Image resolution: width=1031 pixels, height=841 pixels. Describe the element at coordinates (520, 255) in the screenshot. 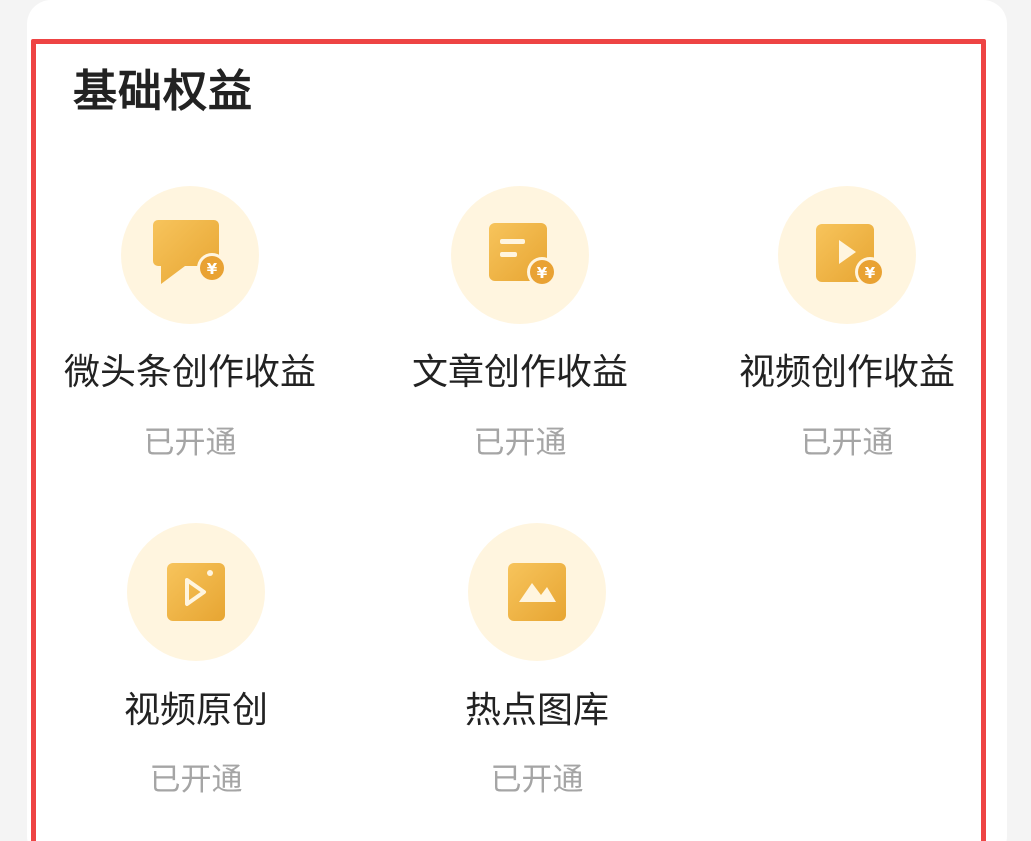

I see `article-revenue-icon: ¥` at that location.